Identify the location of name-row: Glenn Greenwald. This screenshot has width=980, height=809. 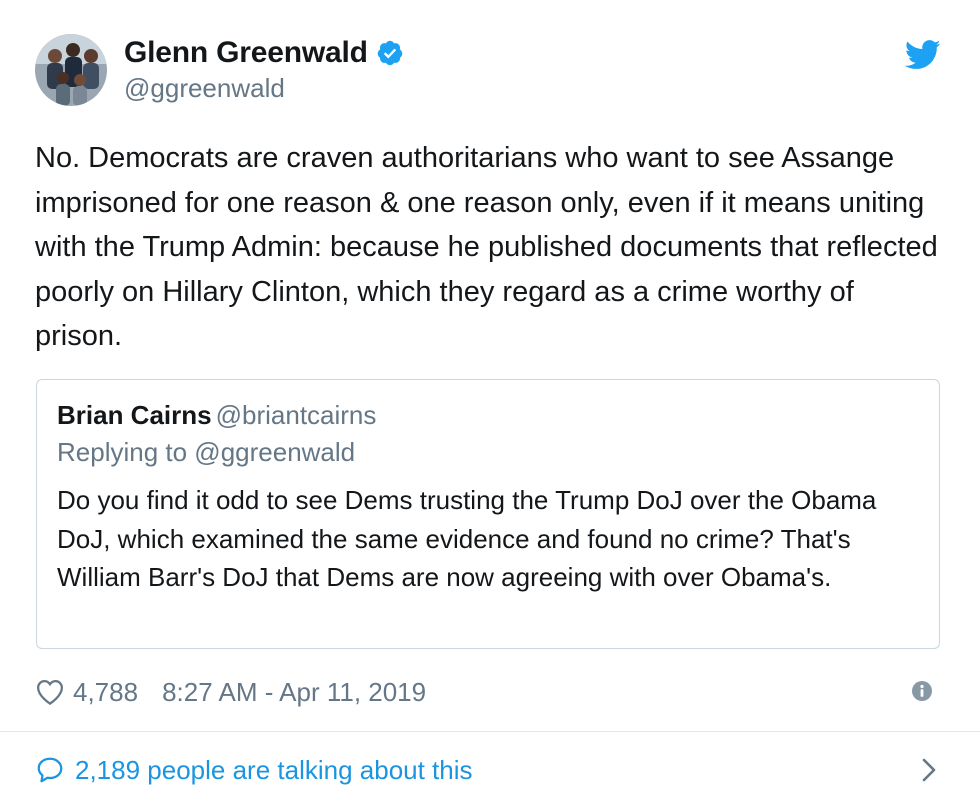
(264, 53).